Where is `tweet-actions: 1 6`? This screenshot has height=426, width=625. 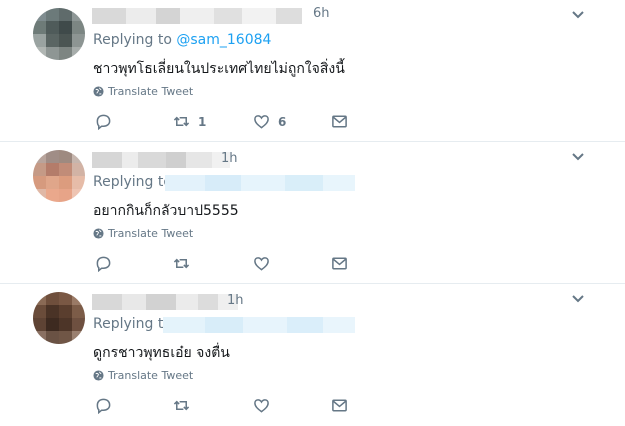 tweet-actions: 1 6 is located at coordinates (225, 123).